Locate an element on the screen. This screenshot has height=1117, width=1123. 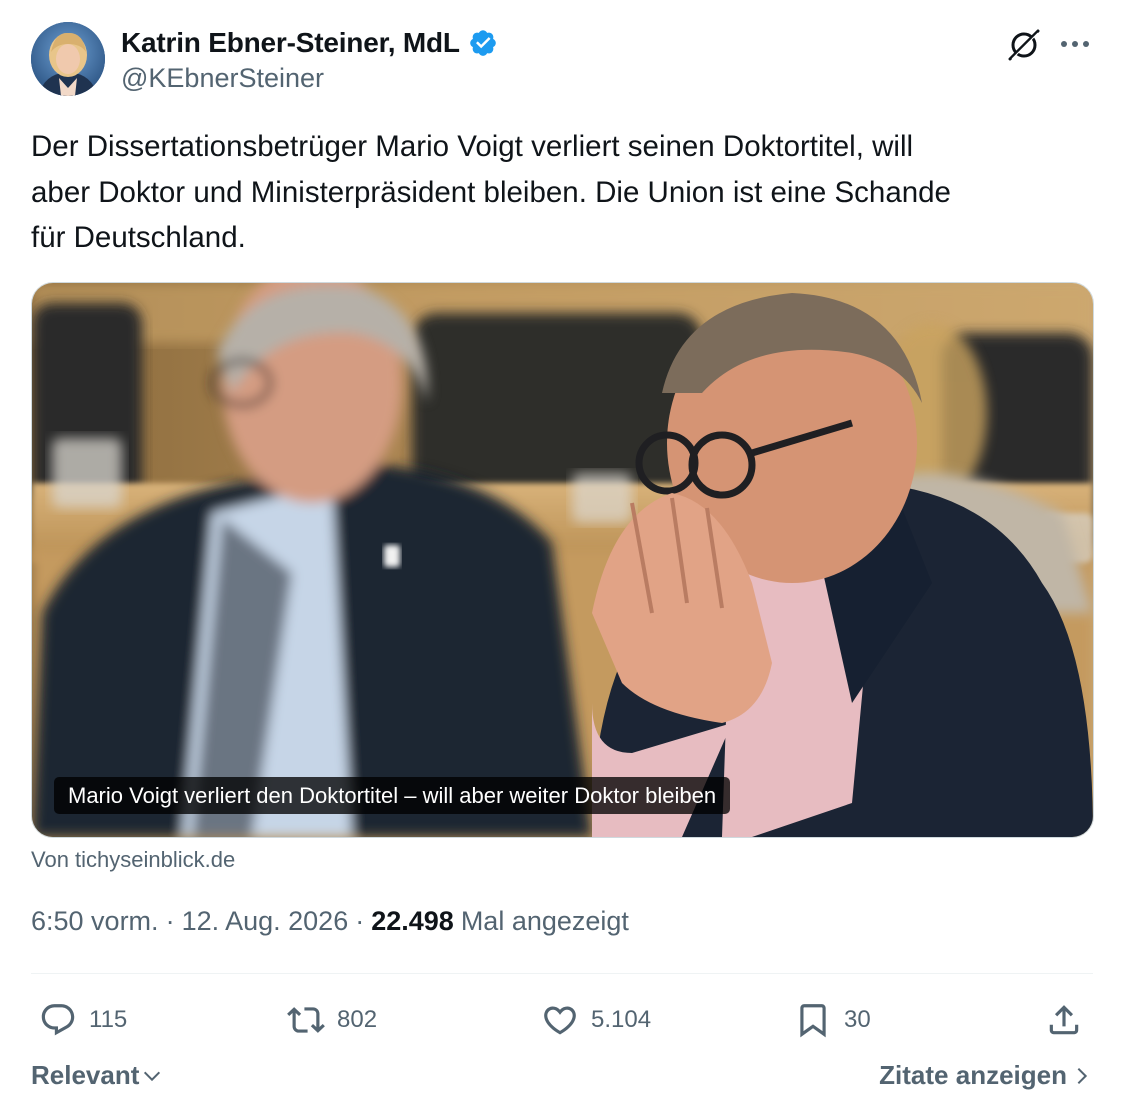
tweet-header: Katrin Ebner-Steiner, MdL @KEbnerSteiner is located at coordinates (562, 62).